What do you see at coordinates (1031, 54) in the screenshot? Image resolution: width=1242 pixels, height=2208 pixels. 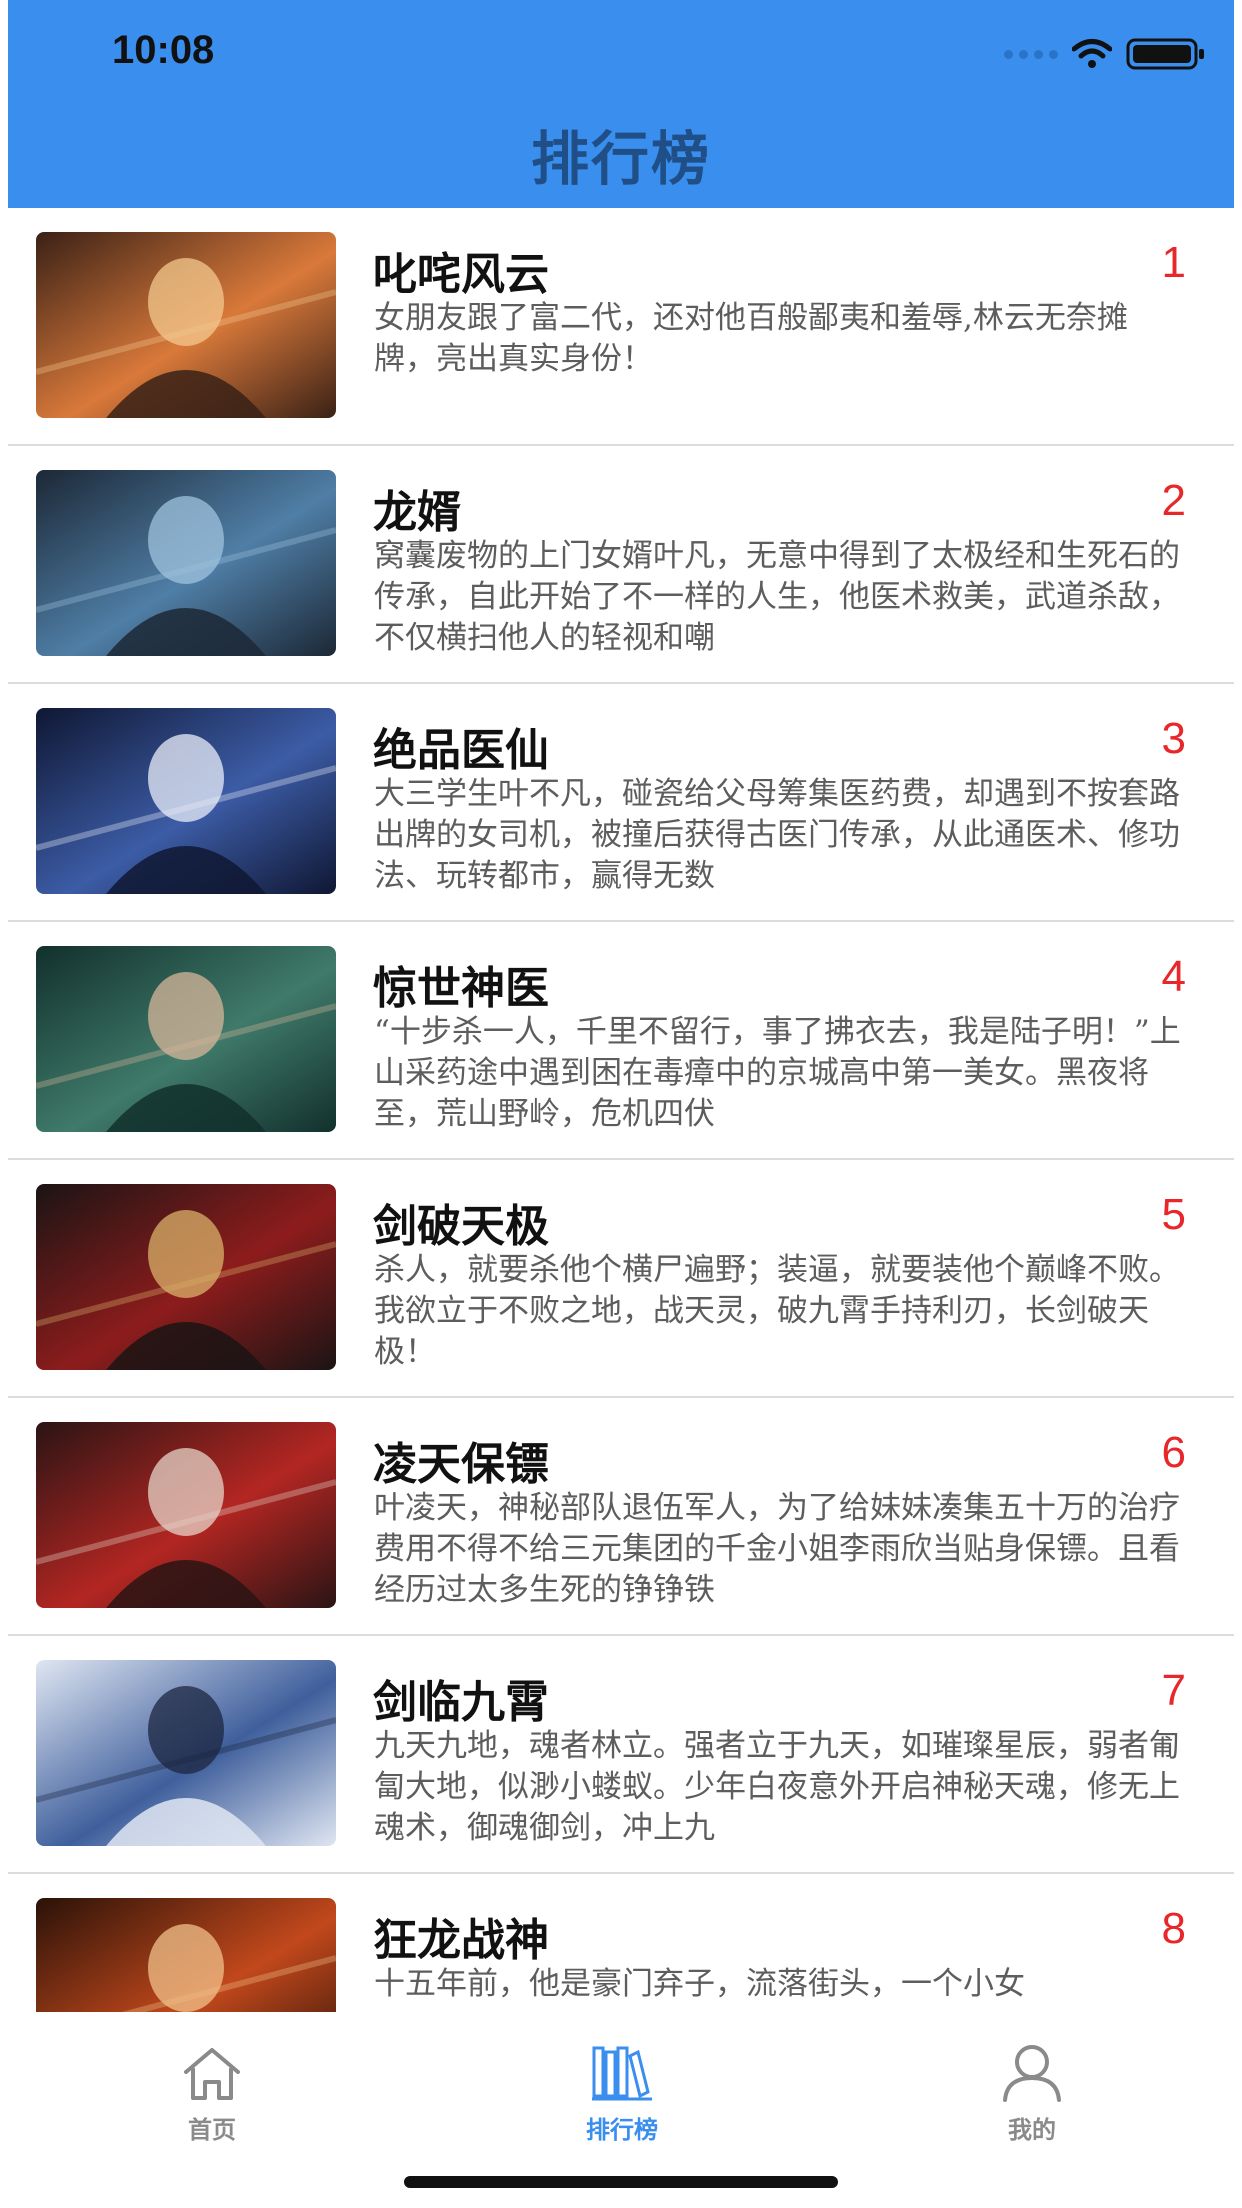 I see `cellular-signal-icon` at bounding box center [1031, 54].